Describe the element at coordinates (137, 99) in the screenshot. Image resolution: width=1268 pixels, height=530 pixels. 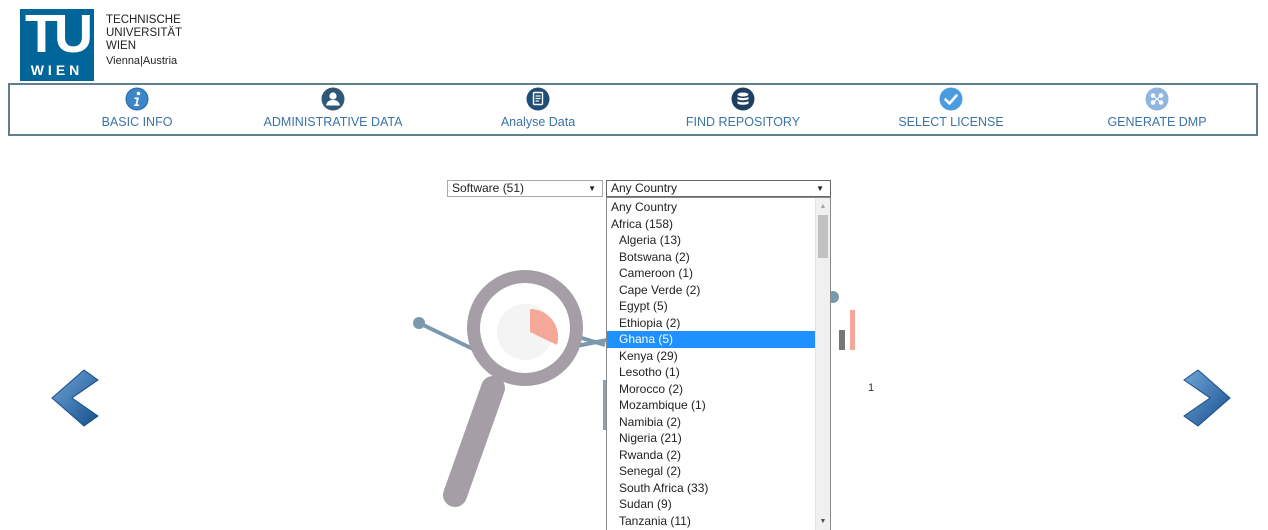
I see `info-icon` at that location.